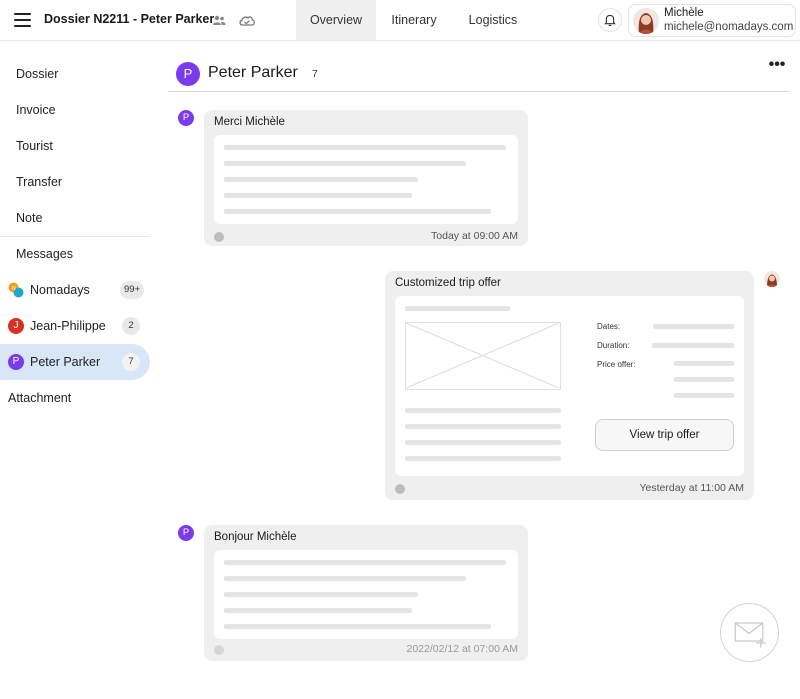  What do you see at coordinates (479, 74) in the screenshot?
I see `conversation-header: P Peter Parker 7 •••` at bounding box center [479, 74].